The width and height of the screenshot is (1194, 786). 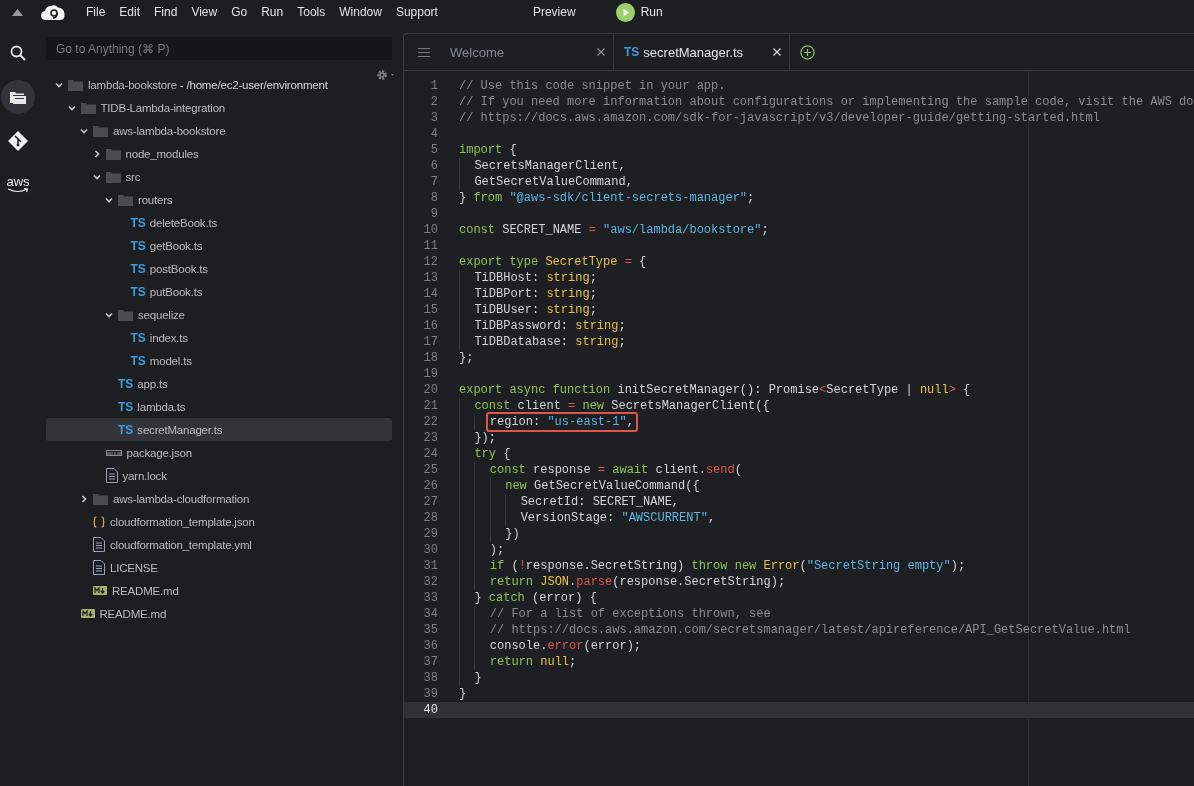 I want to click on tree-item: TS app.ts, so click(x=219, y=383).